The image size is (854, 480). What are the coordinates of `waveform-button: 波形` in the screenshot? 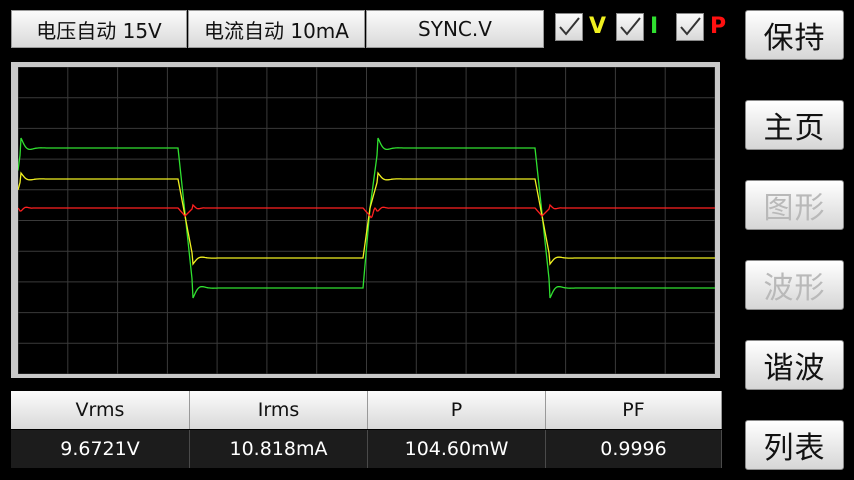 It's located at (794, 285).